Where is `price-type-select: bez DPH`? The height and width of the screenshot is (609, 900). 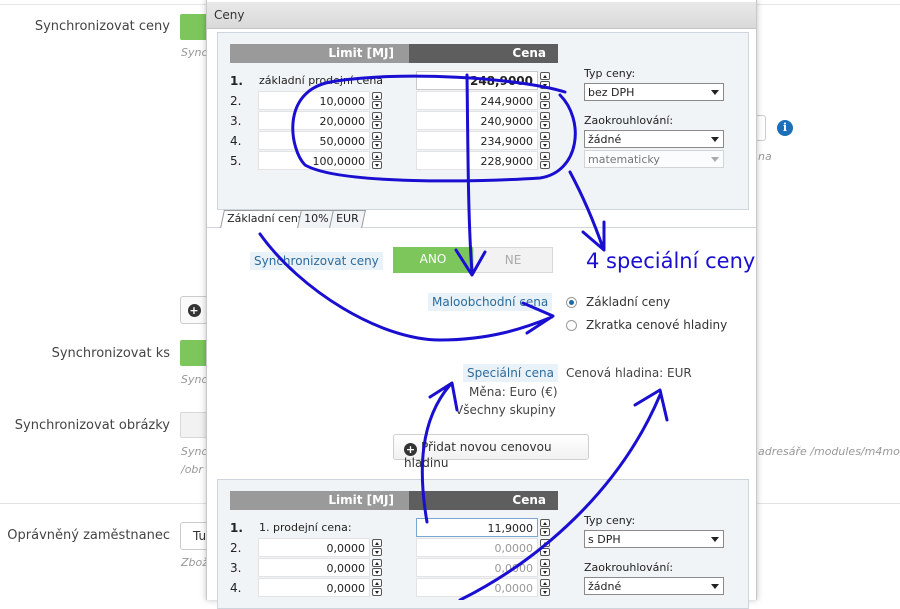 price-type-select: bez DPH is located at coordinates (654, 92).